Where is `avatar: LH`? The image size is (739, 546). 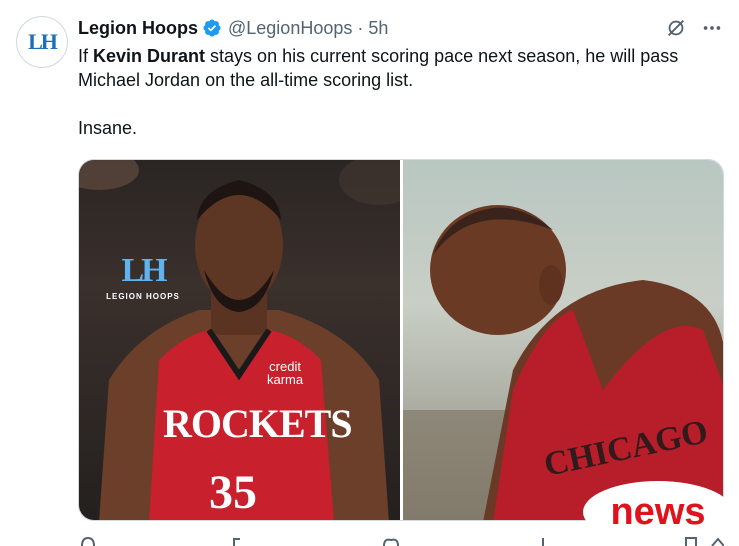
avatar: LH is located at coordinates (42, 42).